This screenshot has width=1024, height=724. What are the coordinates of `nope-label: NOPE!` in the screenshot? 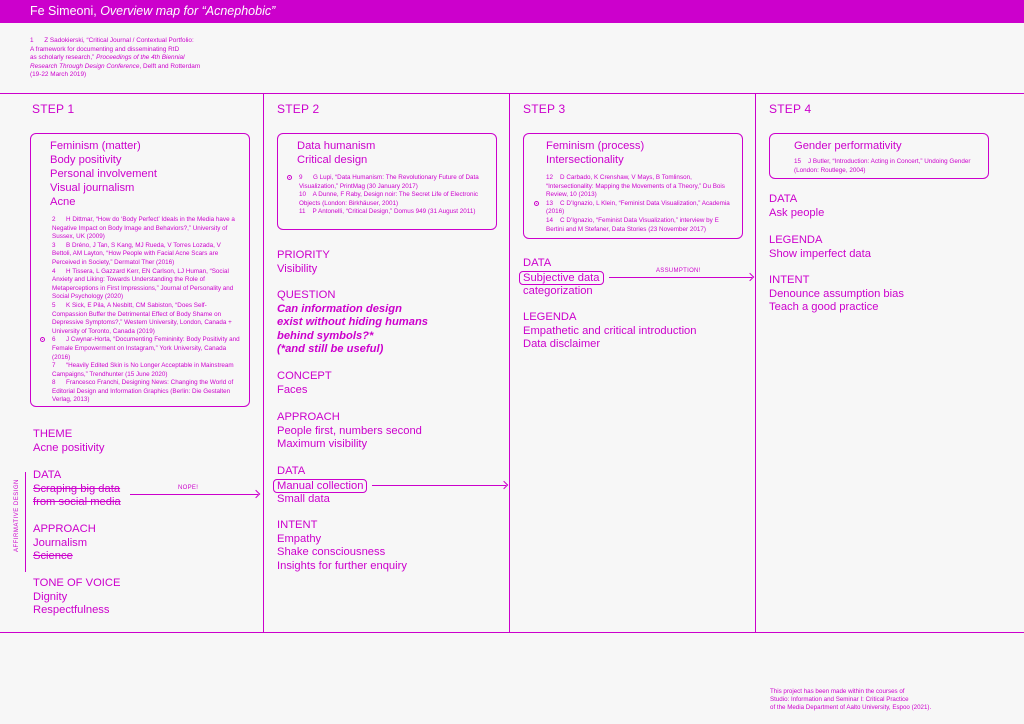 It's located at (188, 488).